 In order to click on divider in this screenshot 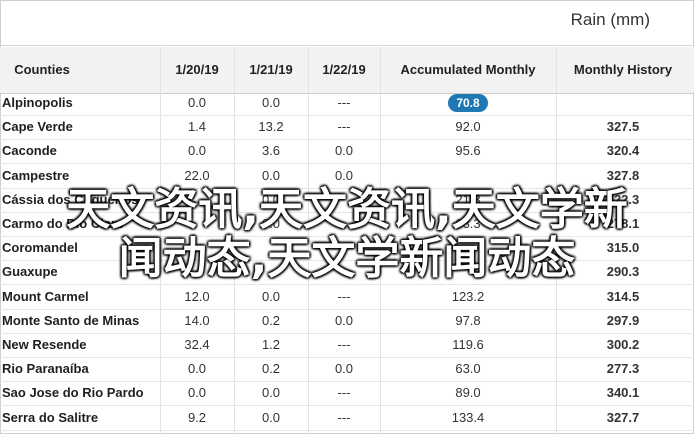, I will do `click(347, 45)`.